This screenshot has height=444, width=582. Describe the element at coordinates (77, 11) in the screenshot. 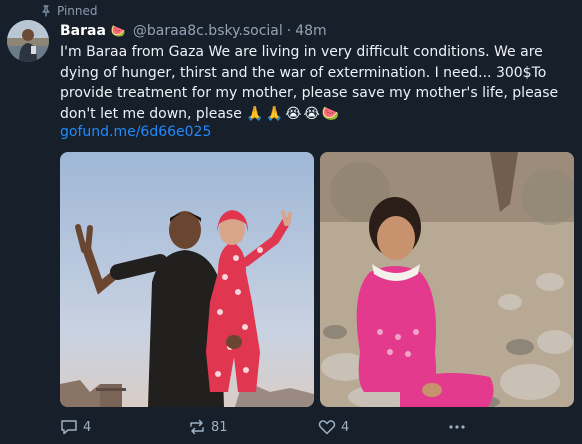

I see `pinned-label: Pinned` at that location.